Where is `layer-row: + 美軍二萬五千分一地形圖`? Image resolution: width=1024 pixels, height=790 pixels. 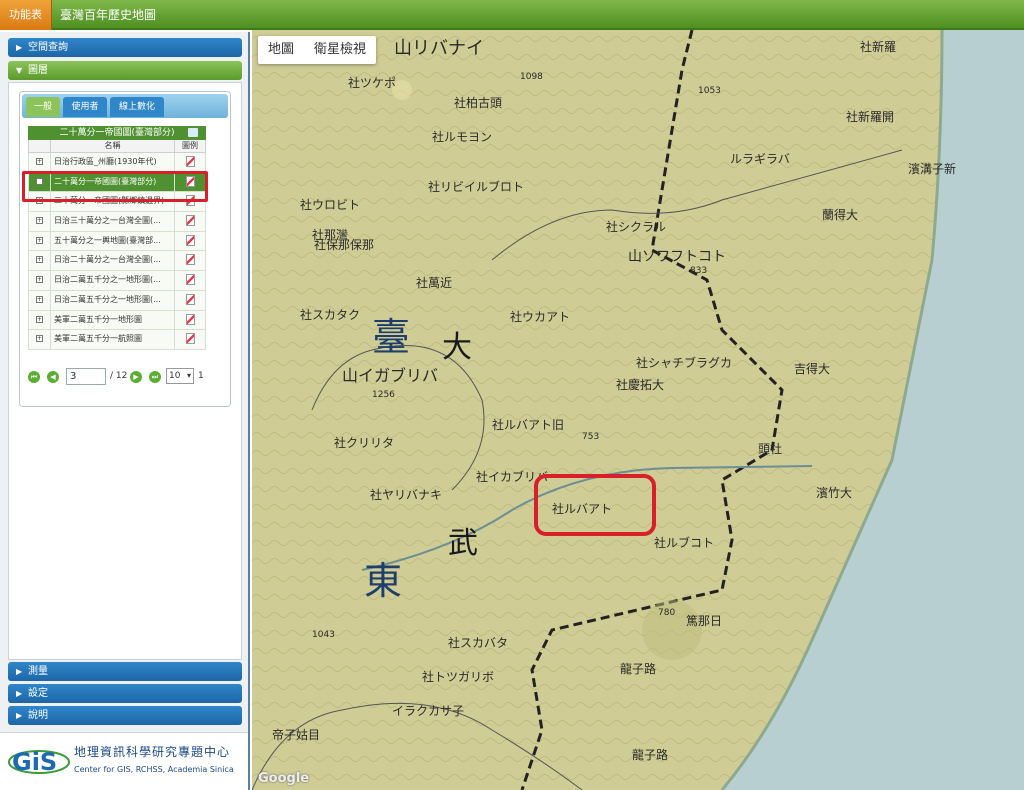 layer-row: + 美軍二萬五千分一地形圖 is located at coordinates (117, 320).